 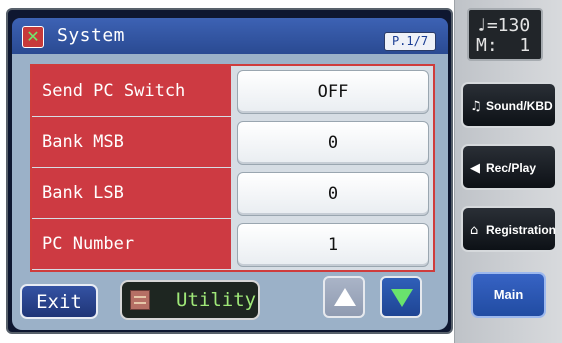 What do you see at coordinates (131, 193) in the screenshot?
I see `row-label: Bank LSB` at bounding box center [131, 193].